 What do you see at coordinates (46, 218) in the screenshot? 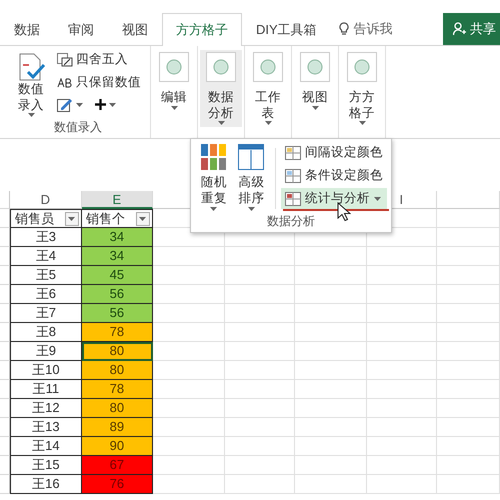
I see `header-cell: 销售员` at bounding box center [46, 218].